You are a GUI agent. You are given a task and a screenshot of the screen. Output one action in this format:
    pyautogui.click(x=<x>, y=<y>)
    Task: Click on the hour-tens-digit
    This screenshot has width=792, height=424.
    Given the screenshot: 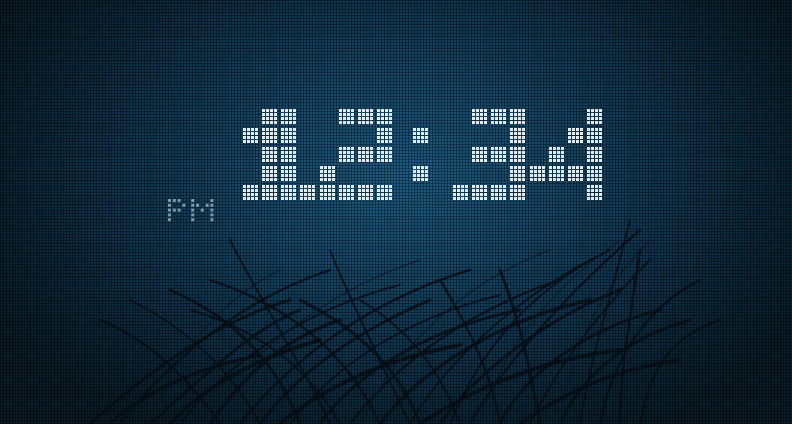 What is the action you would take?
    pyautogui.click(x=279, y=154)
    